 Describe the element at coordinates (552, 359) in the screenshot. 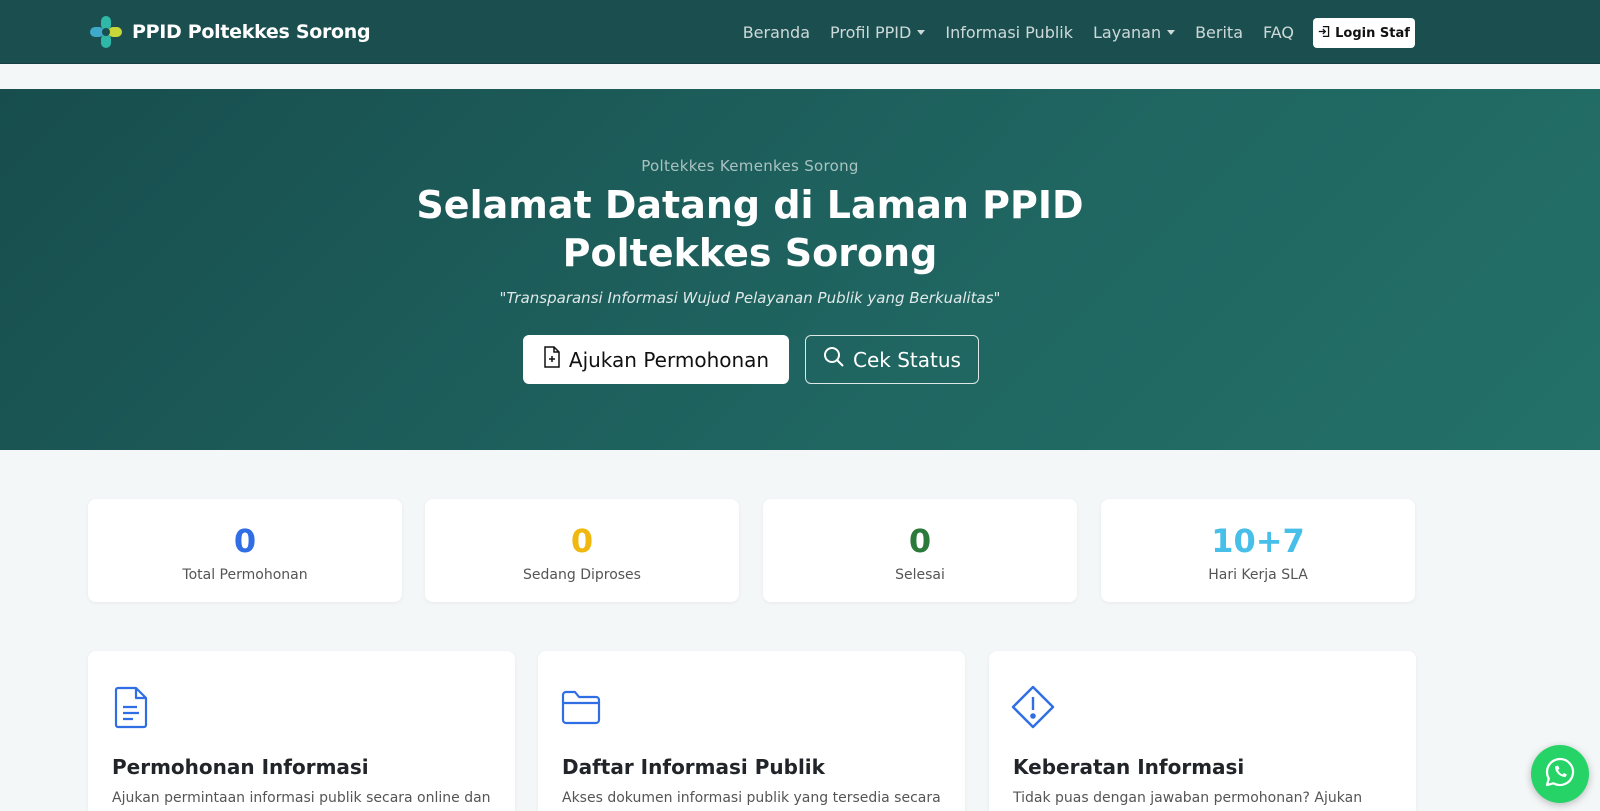

I see `file-plus-icon` at that location.